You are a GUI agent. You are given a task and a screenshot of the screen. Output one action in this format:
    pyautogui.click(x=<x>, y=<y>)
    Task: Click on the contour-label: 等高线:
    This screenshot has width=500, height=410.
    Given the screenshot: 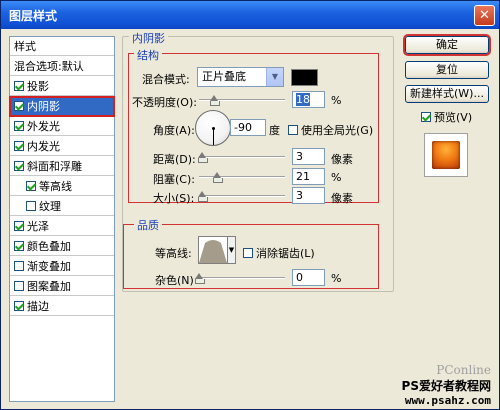 What is the action you would take?
    pyautogui.click(x=173, y=253)
    